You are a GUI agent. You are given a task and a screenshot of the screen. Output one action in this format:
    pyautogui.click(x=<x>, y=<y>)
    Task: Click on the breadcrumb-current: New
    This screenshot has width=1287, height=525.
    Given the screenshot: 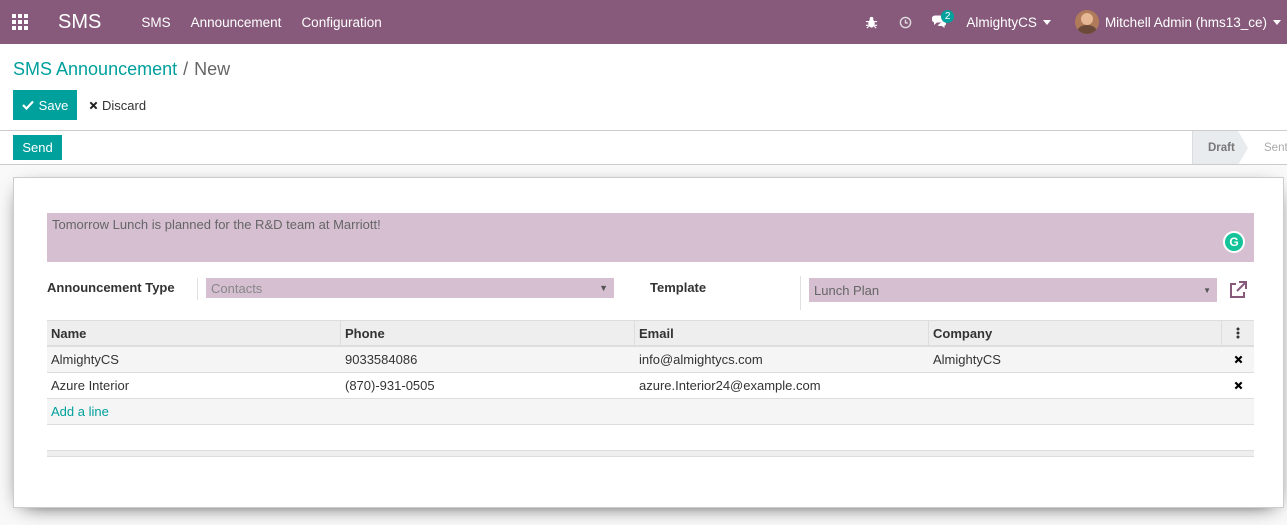 What is the action you would take?
    pyautogui.click(x=212, y=69)
    